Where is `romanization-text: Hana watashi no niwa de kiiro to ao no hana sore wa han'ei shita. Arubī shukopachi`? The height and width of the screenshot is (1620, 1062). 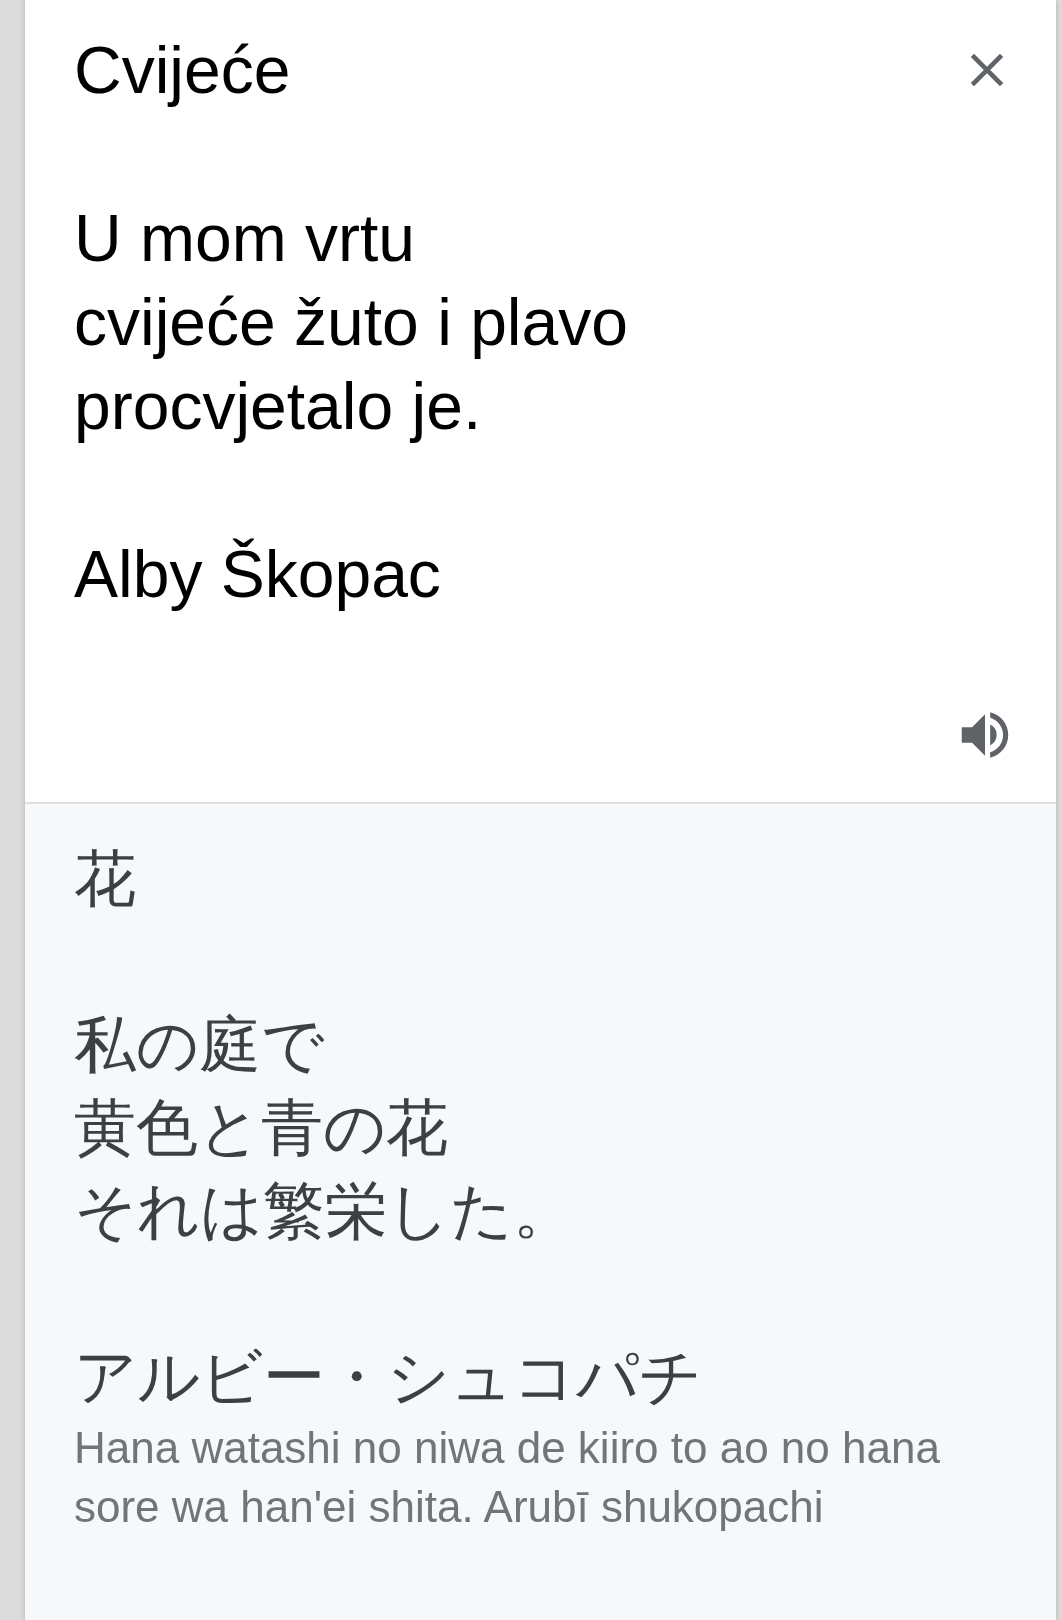 romanization-text: Hana watashi no niwa de kiiro to ao no hana sore wa han'ei shita. Arubī shukopachi is located at coordinates (507, 1477).